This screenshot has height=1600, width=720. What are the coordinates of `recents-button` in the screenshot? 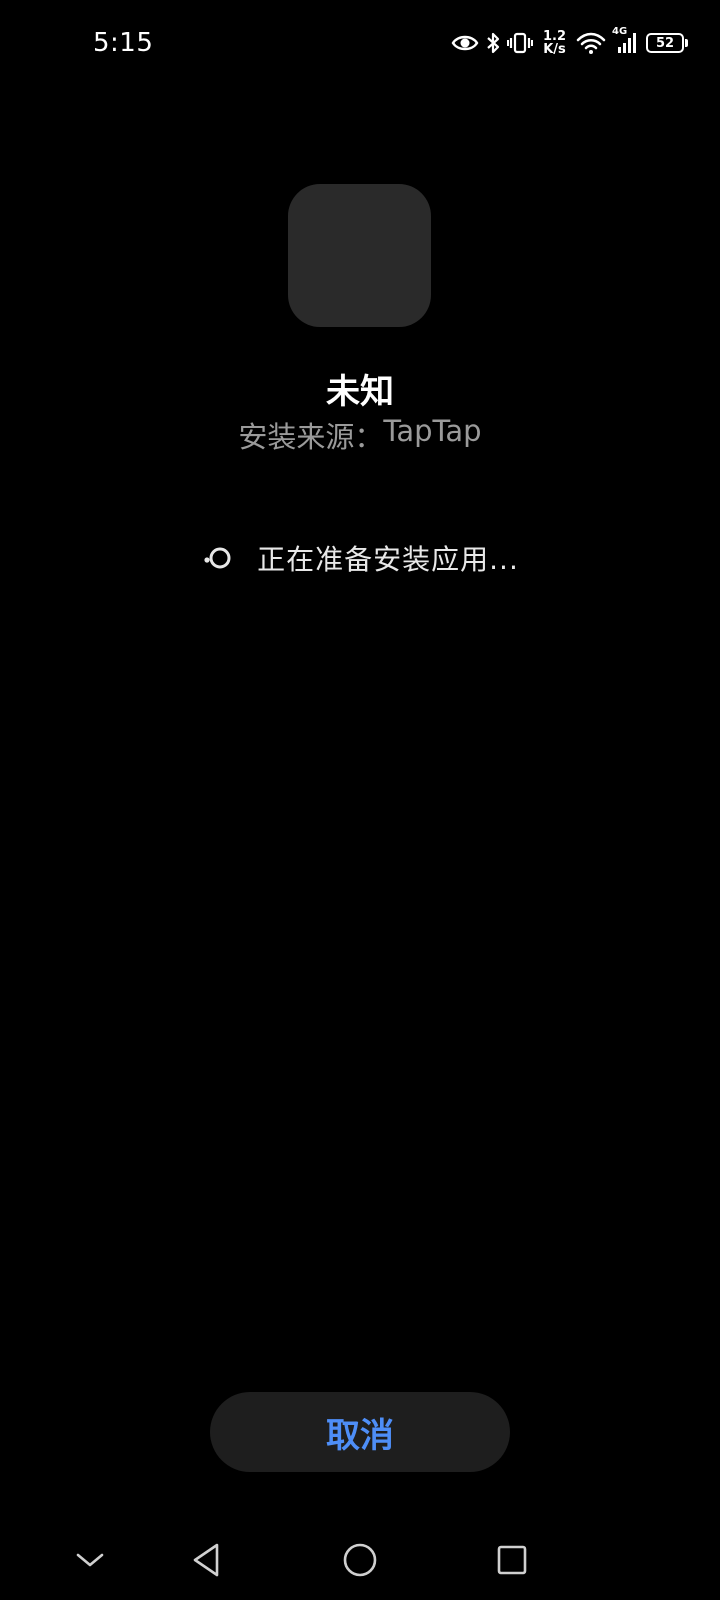 It's located at (512, 1560).